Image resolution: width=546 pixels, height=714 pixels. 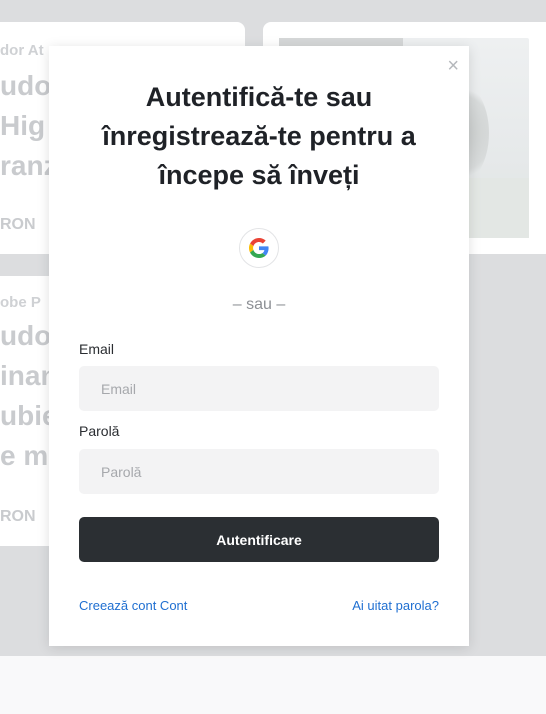 What do you see at coordinates (133, 605) in the screenshot?
I see `create-account-link: Creează cont Cont` at bounding box center [133, 605].